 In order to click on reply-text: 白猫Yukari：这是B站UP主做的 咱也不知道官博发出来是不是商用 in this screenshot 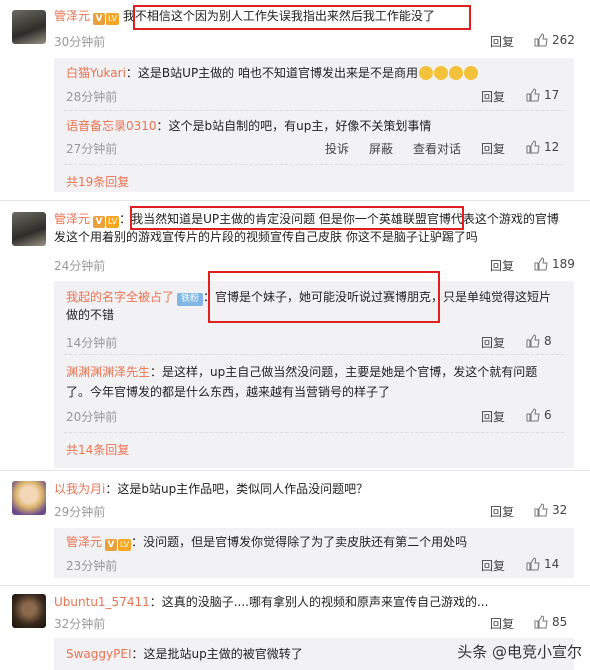, I will do `click(272, 73)`.